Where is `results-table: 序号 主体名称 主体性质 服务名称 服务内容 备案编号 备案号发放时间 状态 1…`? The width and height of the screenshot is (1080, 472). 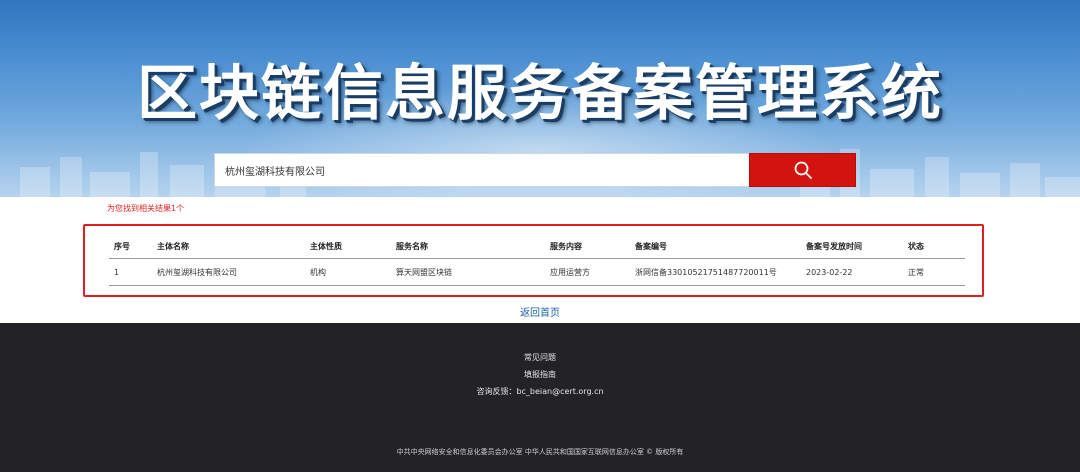
results-table: 序号 主体名称 主体性质 服务名称 服务内容 备案编号 备案号发放时间 状态 1… is located at coordinates (537, 260).